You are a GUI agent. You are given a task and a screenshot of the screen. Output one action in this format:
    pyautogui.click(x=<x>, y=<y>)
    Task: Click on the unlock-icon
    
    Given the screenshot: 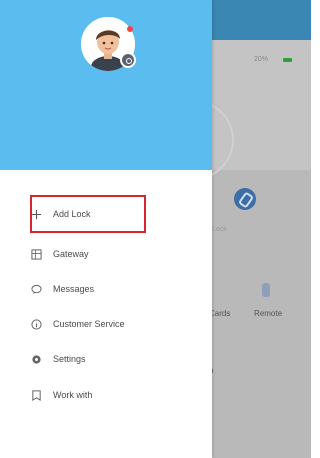 What is the action you would take?
    pyautogui.click(x=245, y=199)
    